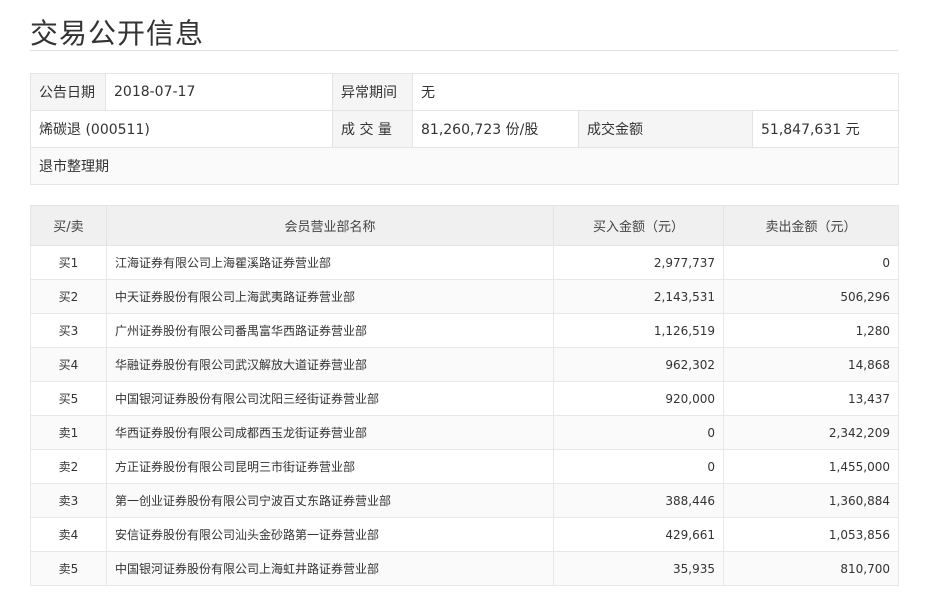 The width and height of the screenshot is (929, 614). What do you see at coordinates (638, 330) in the screenshot?
I see `row-buy: 1,126,519` at bounding box center [638, 330].